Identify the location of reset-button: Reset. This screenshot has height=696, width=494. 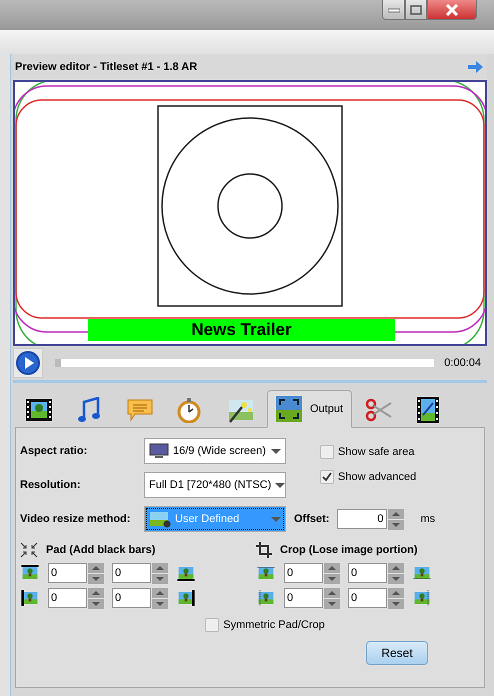
(397, 653).